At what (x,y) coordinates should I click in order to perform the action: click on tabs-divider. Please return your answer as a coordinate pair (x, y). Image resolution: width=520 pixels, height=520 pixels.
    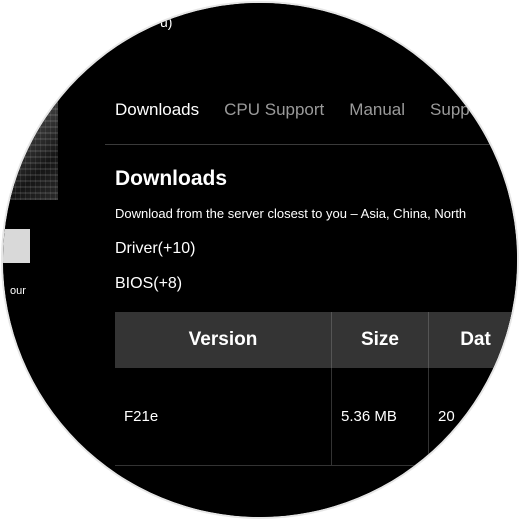
    Looking at the image, I should click on (311, 144).